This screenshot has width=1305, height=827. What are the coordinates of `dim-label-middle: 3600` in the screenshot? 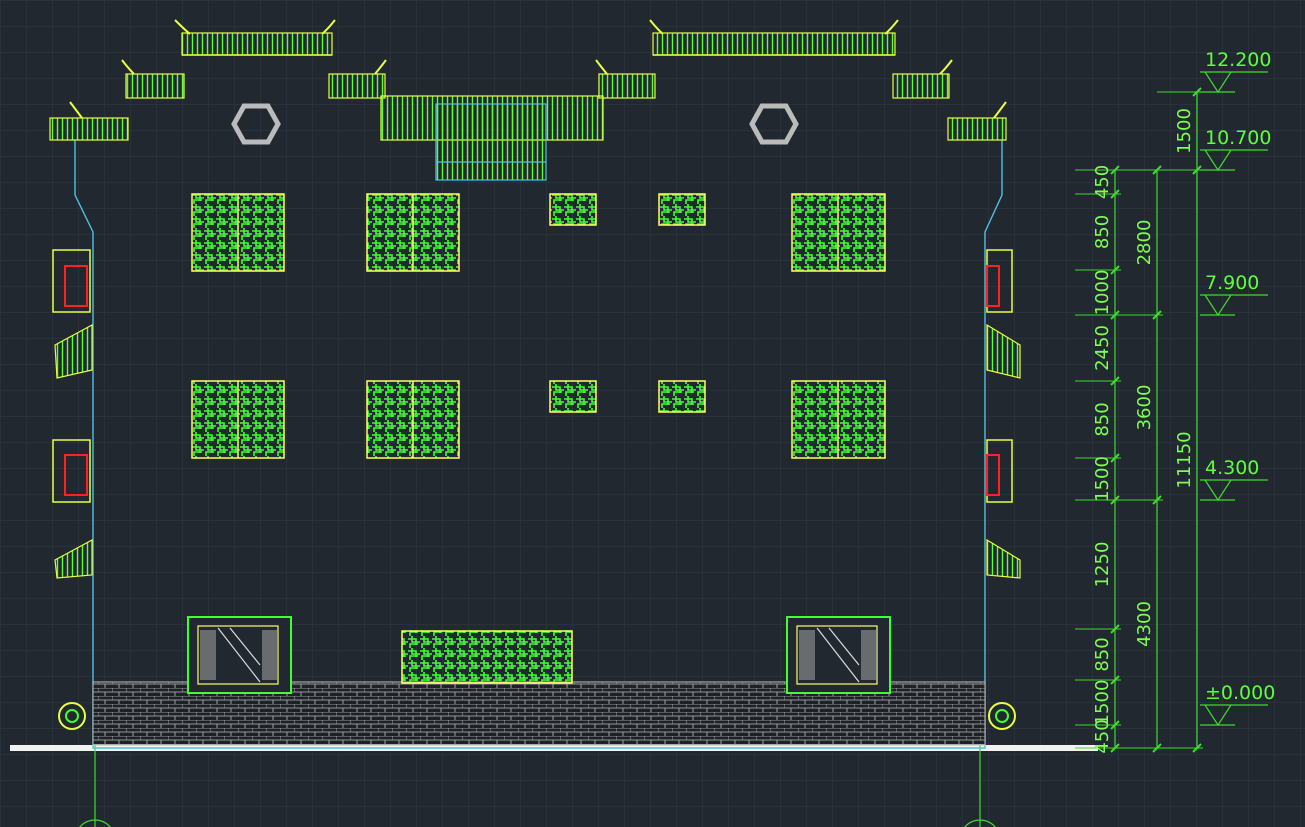 It's located at (1144, 408).